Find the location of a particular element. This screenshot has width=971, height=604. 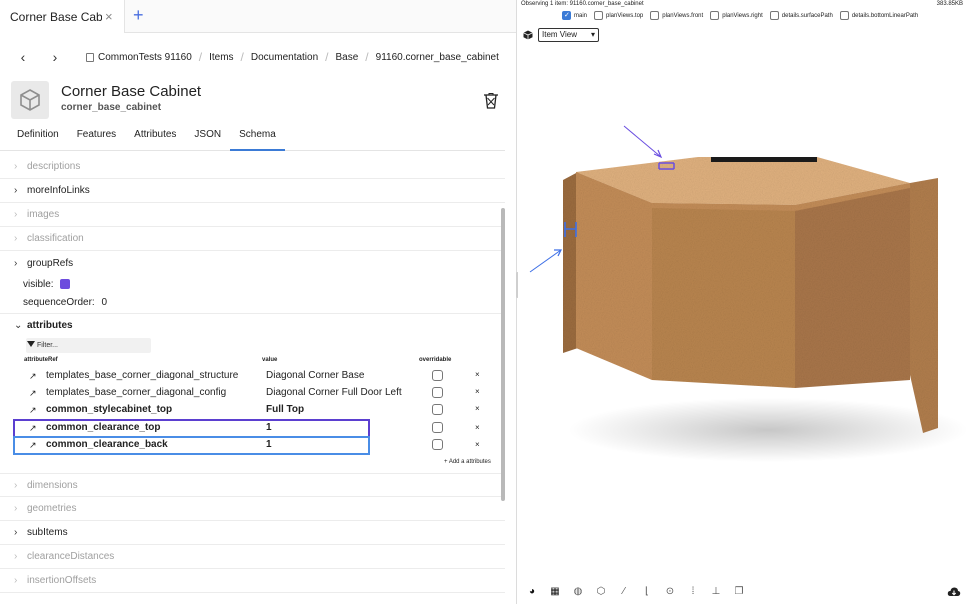

close-icon: × is located at coordinates (109, 16).